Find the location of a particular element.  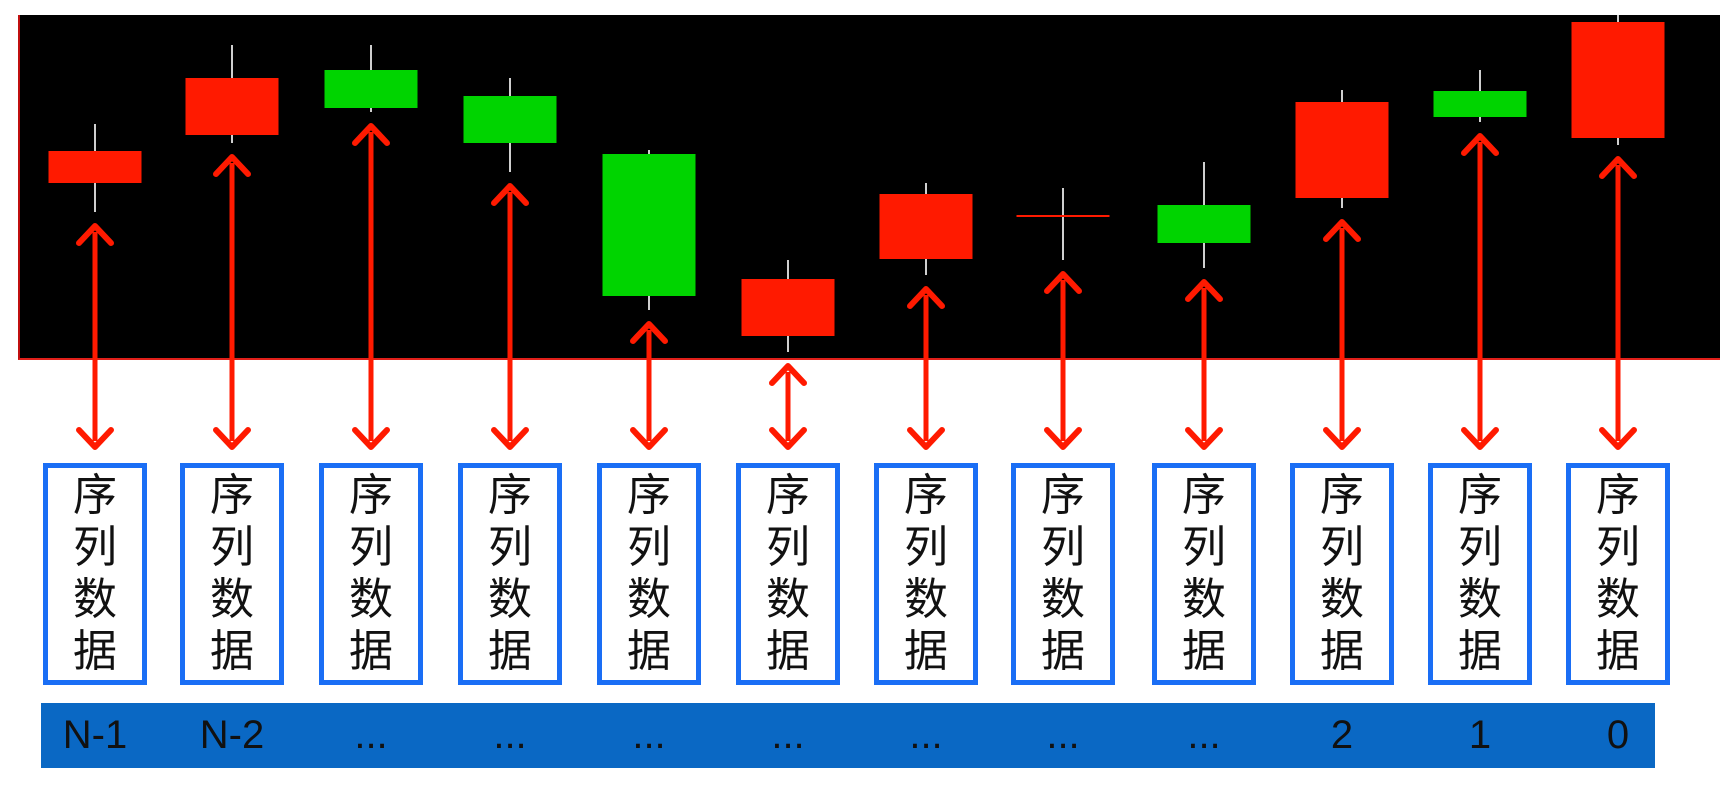

index-label: 0 is located at coordinates (1618, 735).